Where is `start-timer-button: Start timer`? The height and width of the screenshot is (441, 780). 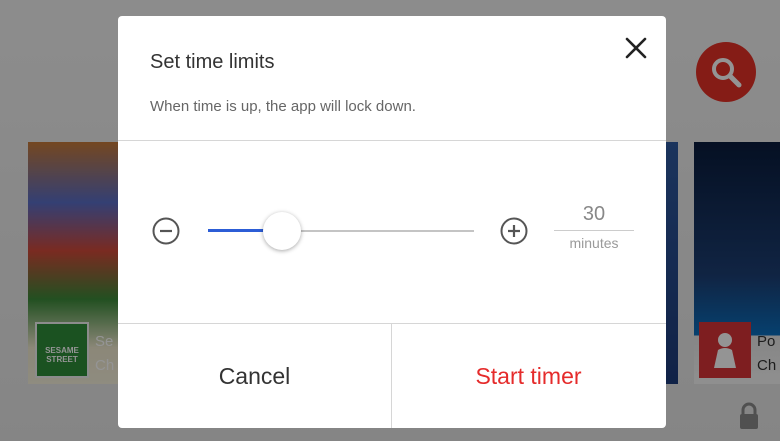
start-timer-button: Start timer is located at coordinates (528, 376).